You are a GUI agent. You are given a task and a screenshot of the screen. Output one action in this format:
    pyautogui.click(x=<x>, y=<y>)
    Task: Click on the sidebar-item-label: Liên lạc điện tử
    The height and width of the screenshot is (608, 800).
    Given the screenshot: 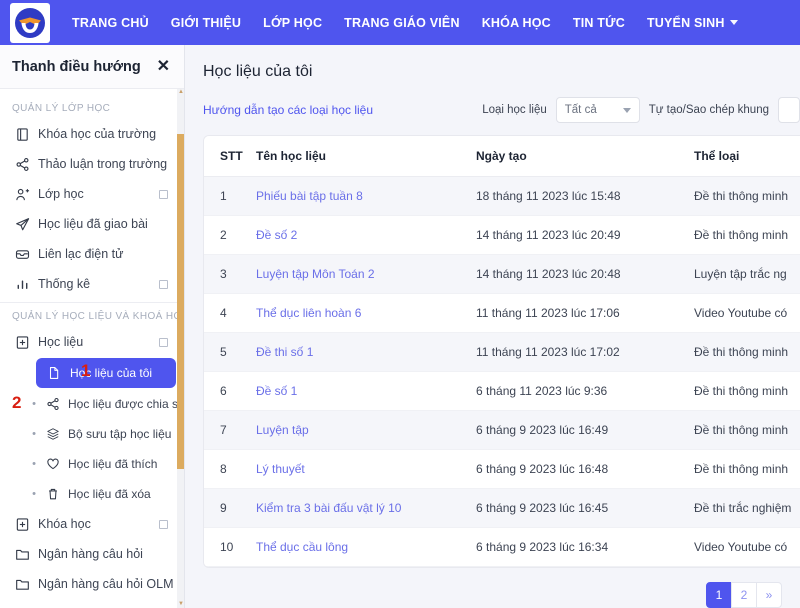 What is the action you would take?
    pyautogui.click(x=81, y=254)
    